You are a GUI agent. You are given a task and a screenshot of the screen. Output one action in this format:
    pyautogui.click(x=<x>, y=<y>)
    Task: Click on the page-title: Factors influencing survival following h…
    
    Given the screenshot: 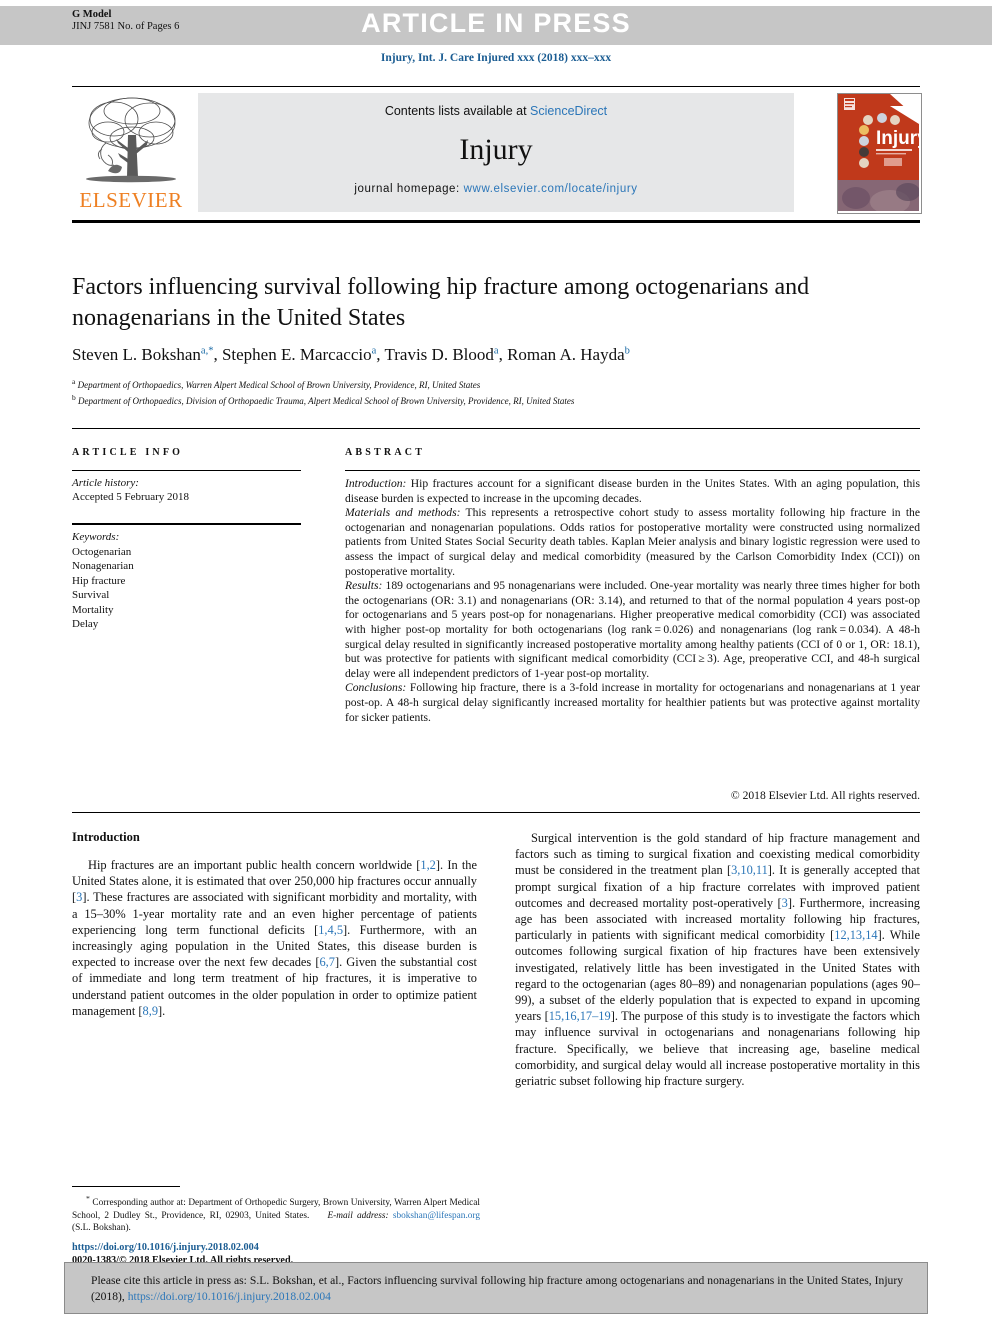 What is the action you would take?
    pyautogui.click(x=441, y=302)
    